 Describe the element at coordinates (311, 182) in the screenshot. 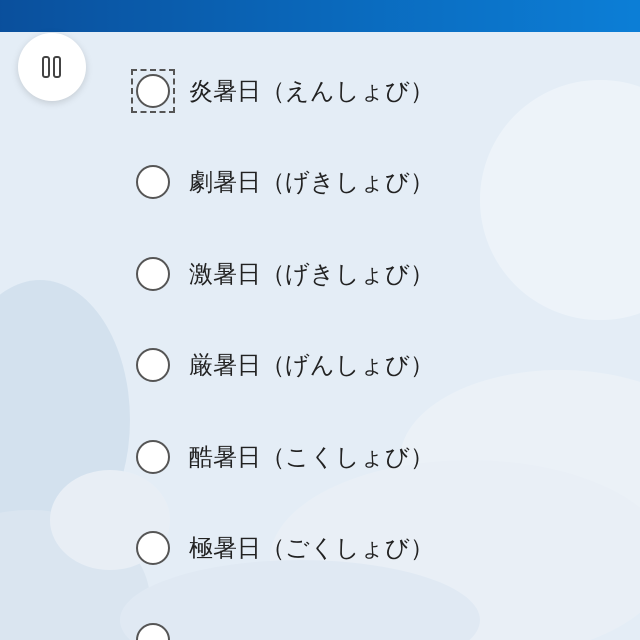

I see `option-label: 劇暑日（げきしょび）` at that location.